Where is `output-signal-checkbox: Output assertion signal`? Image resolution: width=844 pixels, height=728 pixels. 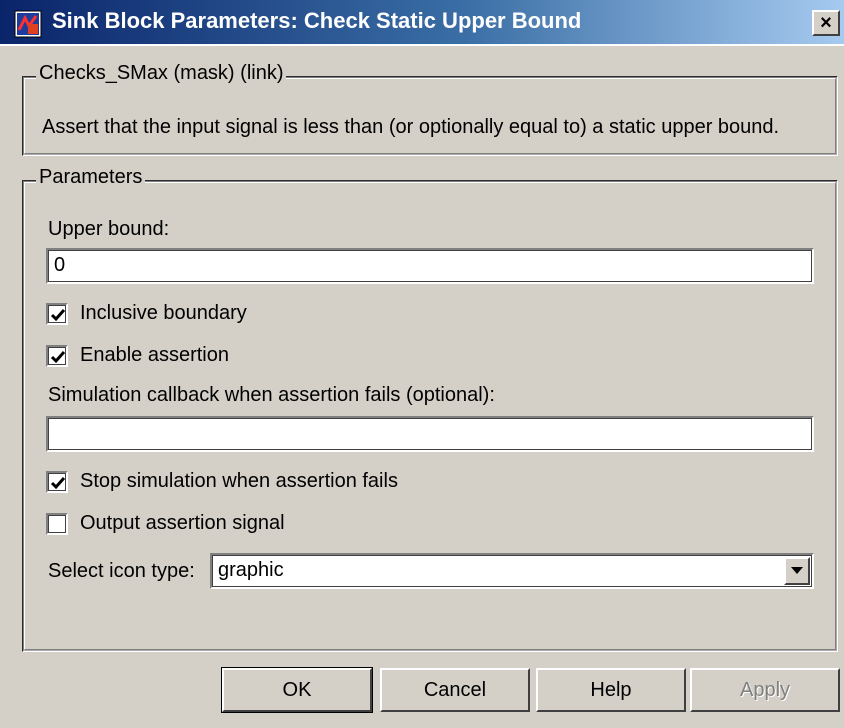 output-signal-checkbox: Output assertion signal is located at coordinates (165, 523).